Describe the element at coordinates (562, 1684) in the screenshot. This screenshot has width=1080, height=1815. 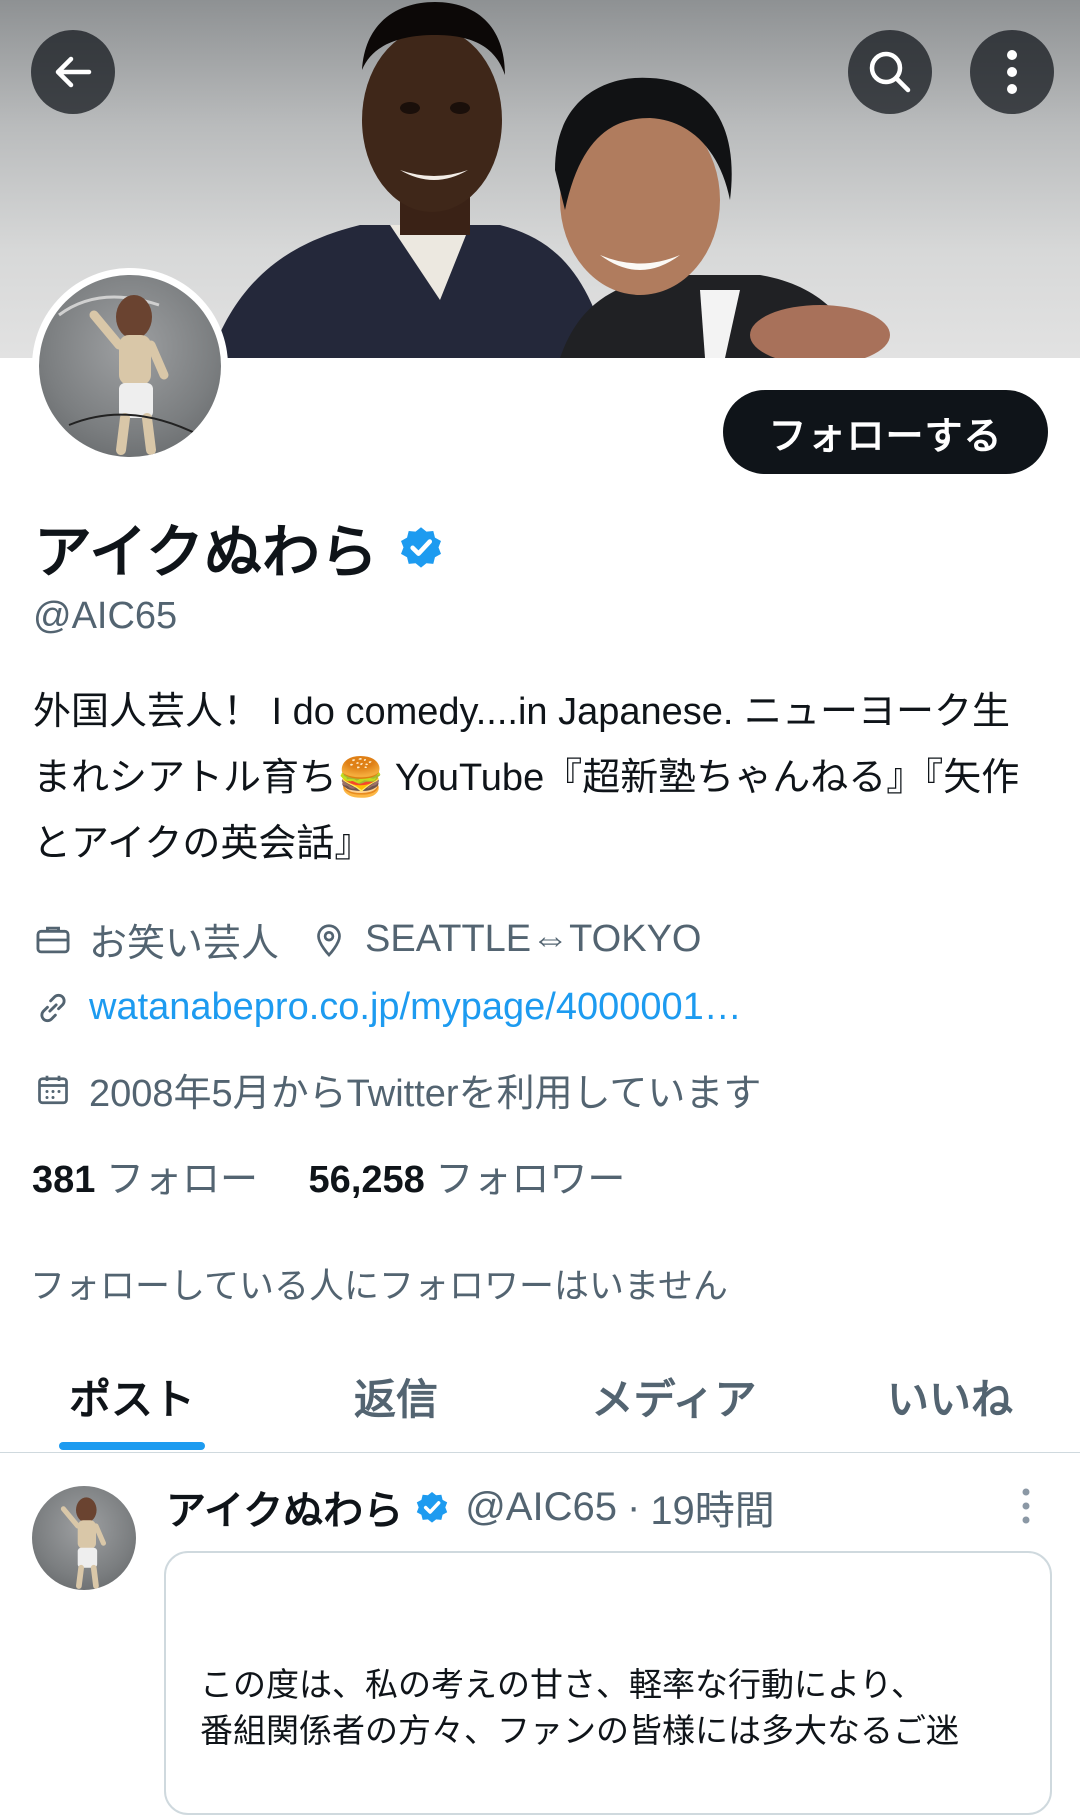
I see `post-image-line-1: この度は、私の考えの甘さ、軽率な行動により、` at that location.